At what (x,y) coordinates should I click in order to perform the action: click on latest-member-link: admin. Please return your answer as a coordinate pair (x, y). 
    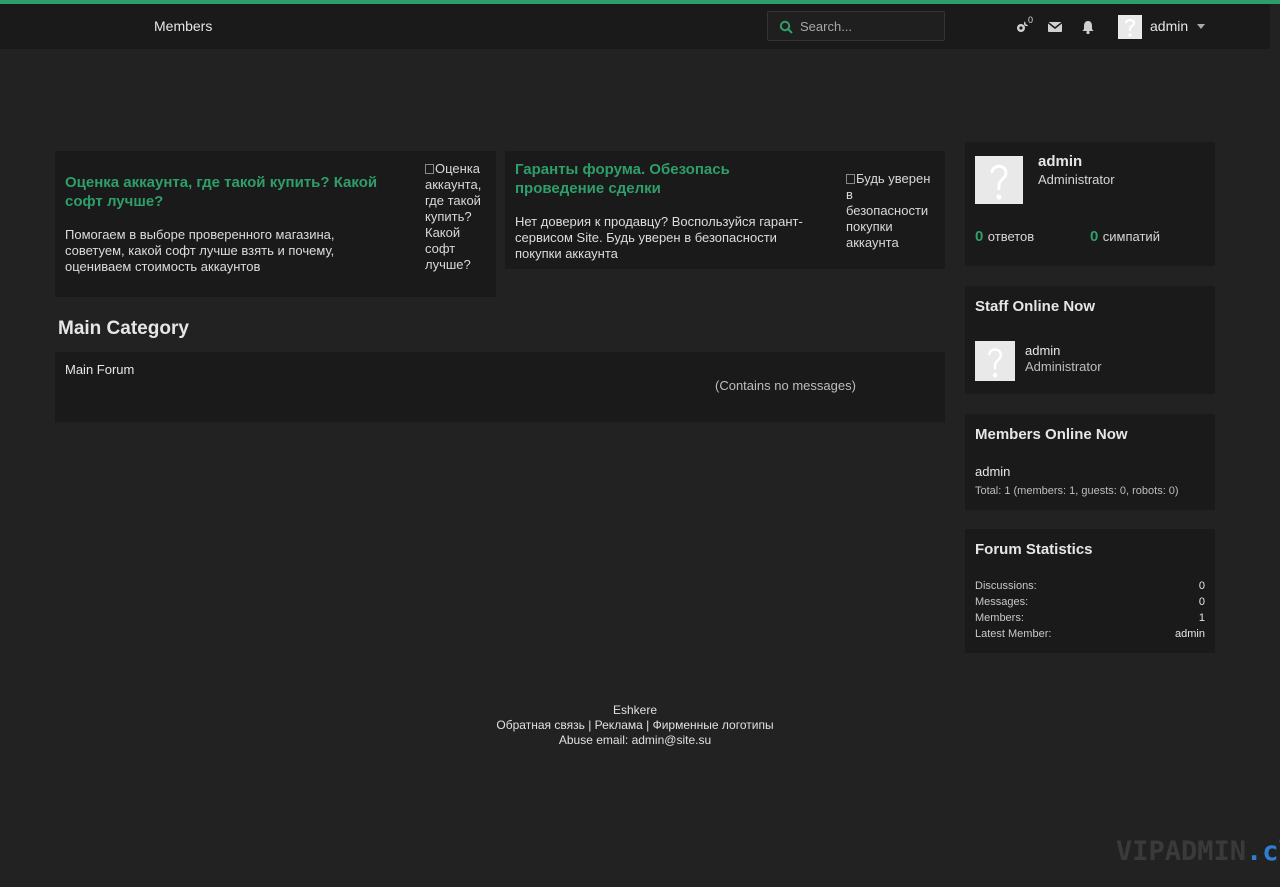
    Looking at the image, I should click on (1190, 634).